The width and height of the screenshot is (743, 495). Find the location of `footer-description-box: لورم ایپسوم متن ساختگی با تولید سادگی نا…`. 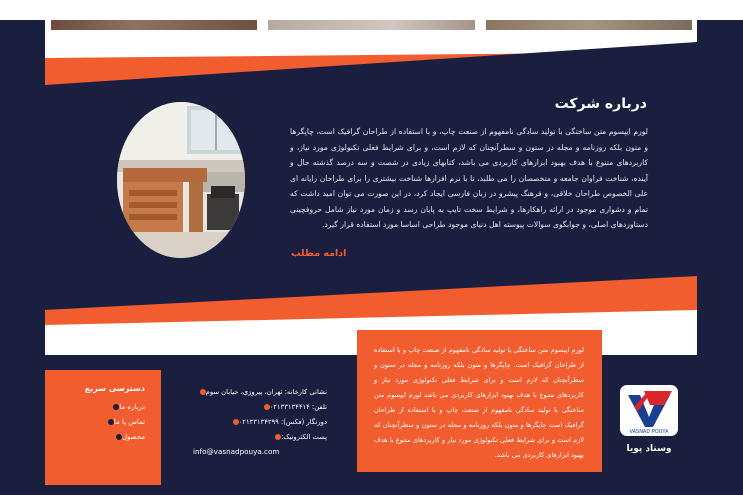

footer-description-box: لورم ایپسوم متن ساختگی با تولید سادگی نا… is located at coordinates (479, 401).